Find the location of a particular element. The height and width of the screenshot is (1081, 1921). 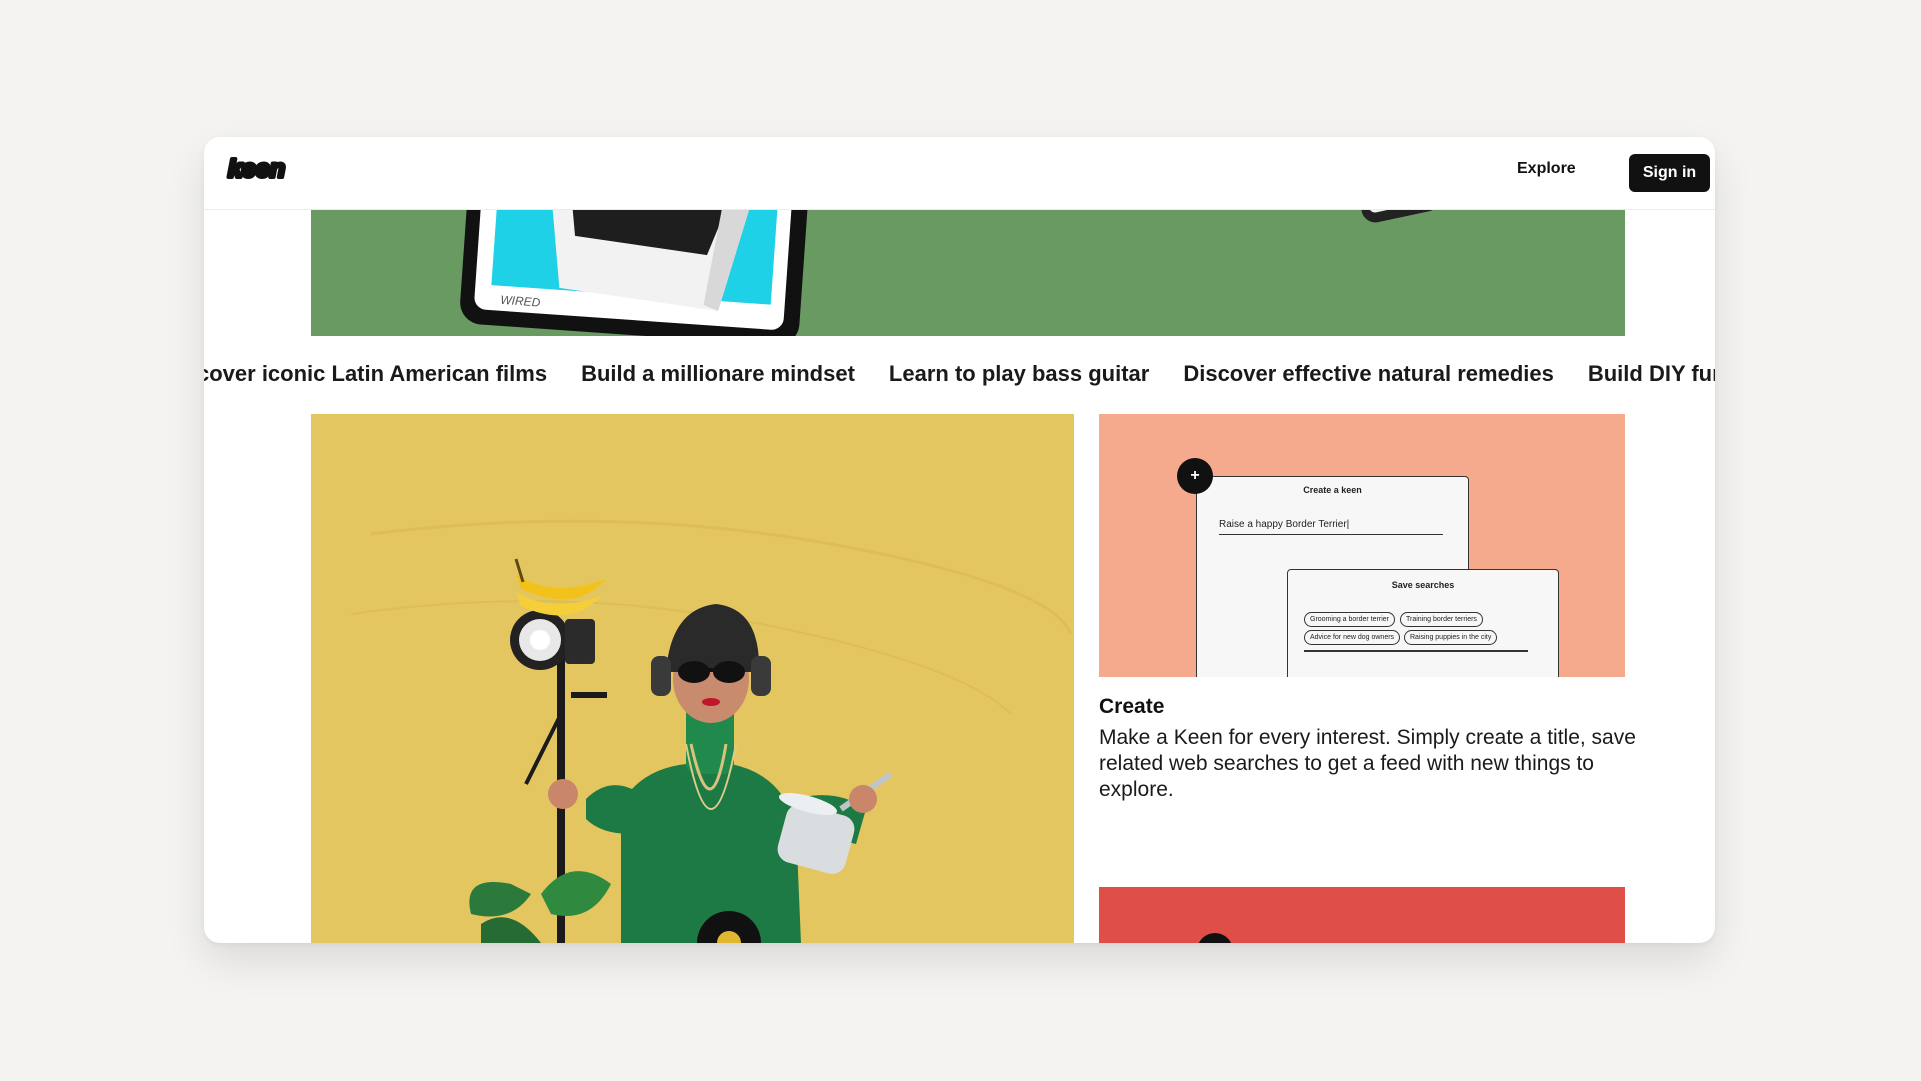

svg-text: keen is located at coordinates (256, 169).